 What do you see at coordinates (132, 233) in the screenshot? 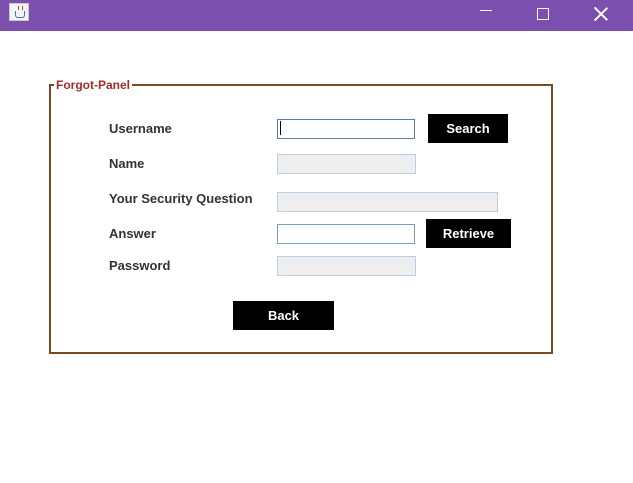
I see `answer-label: Answer` at bounding box center [132, 233].